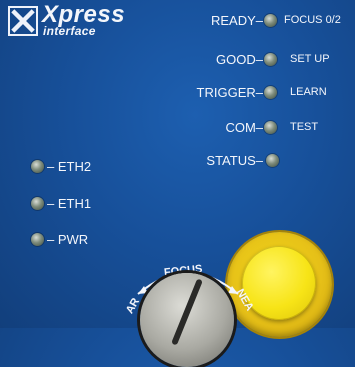 Image resolution: width=355 pixels, height=367 pixels. What do you see at coordinates (333, 20) in the screenshot?
I see `focus-mode-value: 0/2` at bounding box center [333, 20].